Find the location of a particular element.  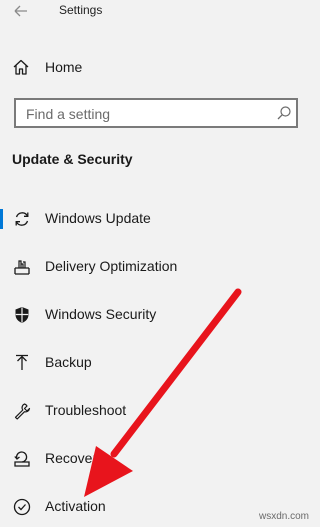

shield-icon is located at coordinates (22, 315).